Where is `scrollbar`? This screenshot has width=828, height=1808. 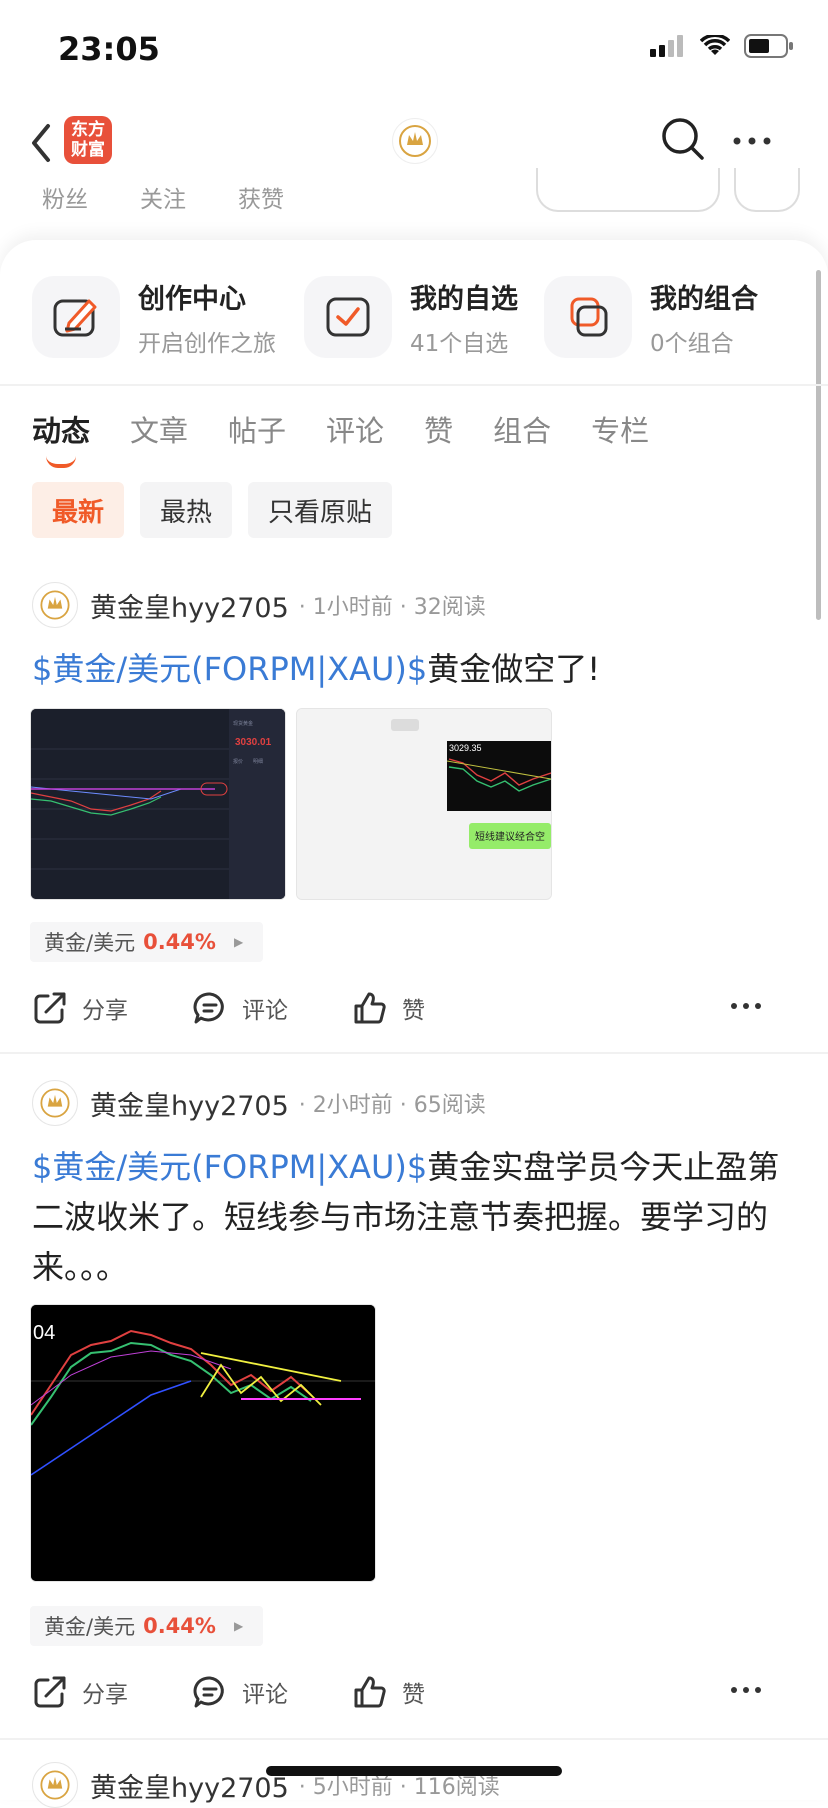 scrollbar is located at coordinates (818, 445).